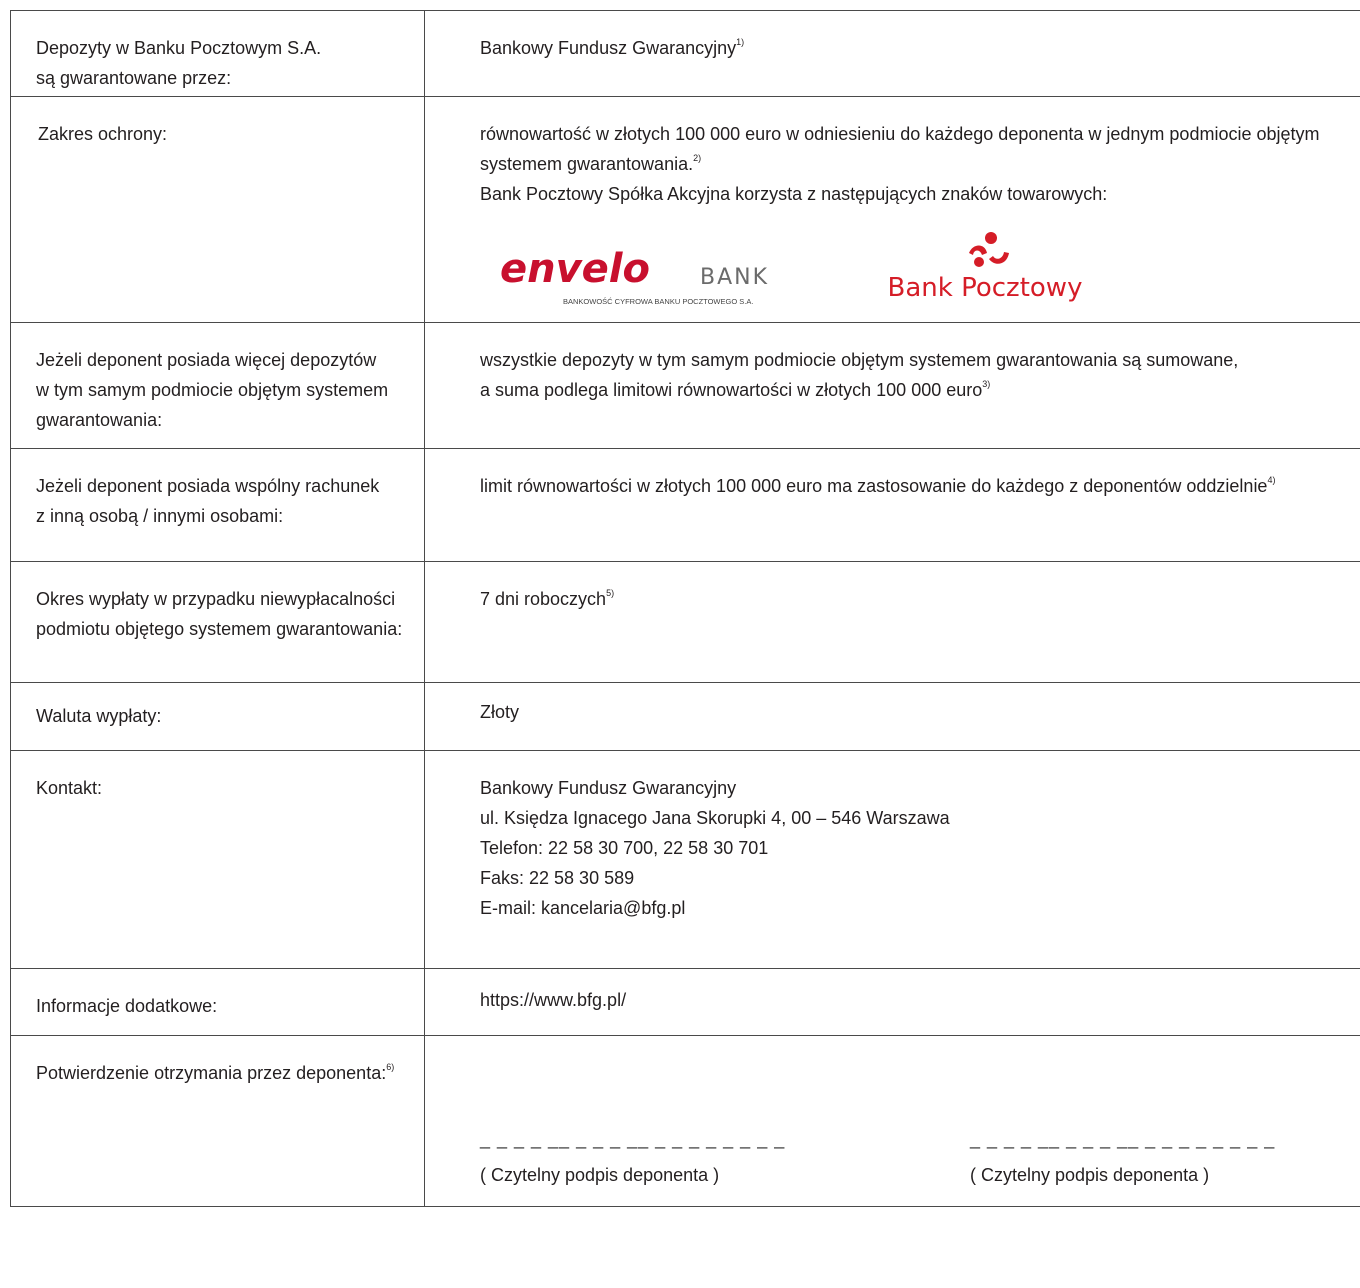 The height and width of the screenshot is (1288, 1360). I want to click on envelo-logo-tagline: BANKOWOŚĆ CYFROWA BANKU POCZTOWEGO S.A., so click(658, 301).